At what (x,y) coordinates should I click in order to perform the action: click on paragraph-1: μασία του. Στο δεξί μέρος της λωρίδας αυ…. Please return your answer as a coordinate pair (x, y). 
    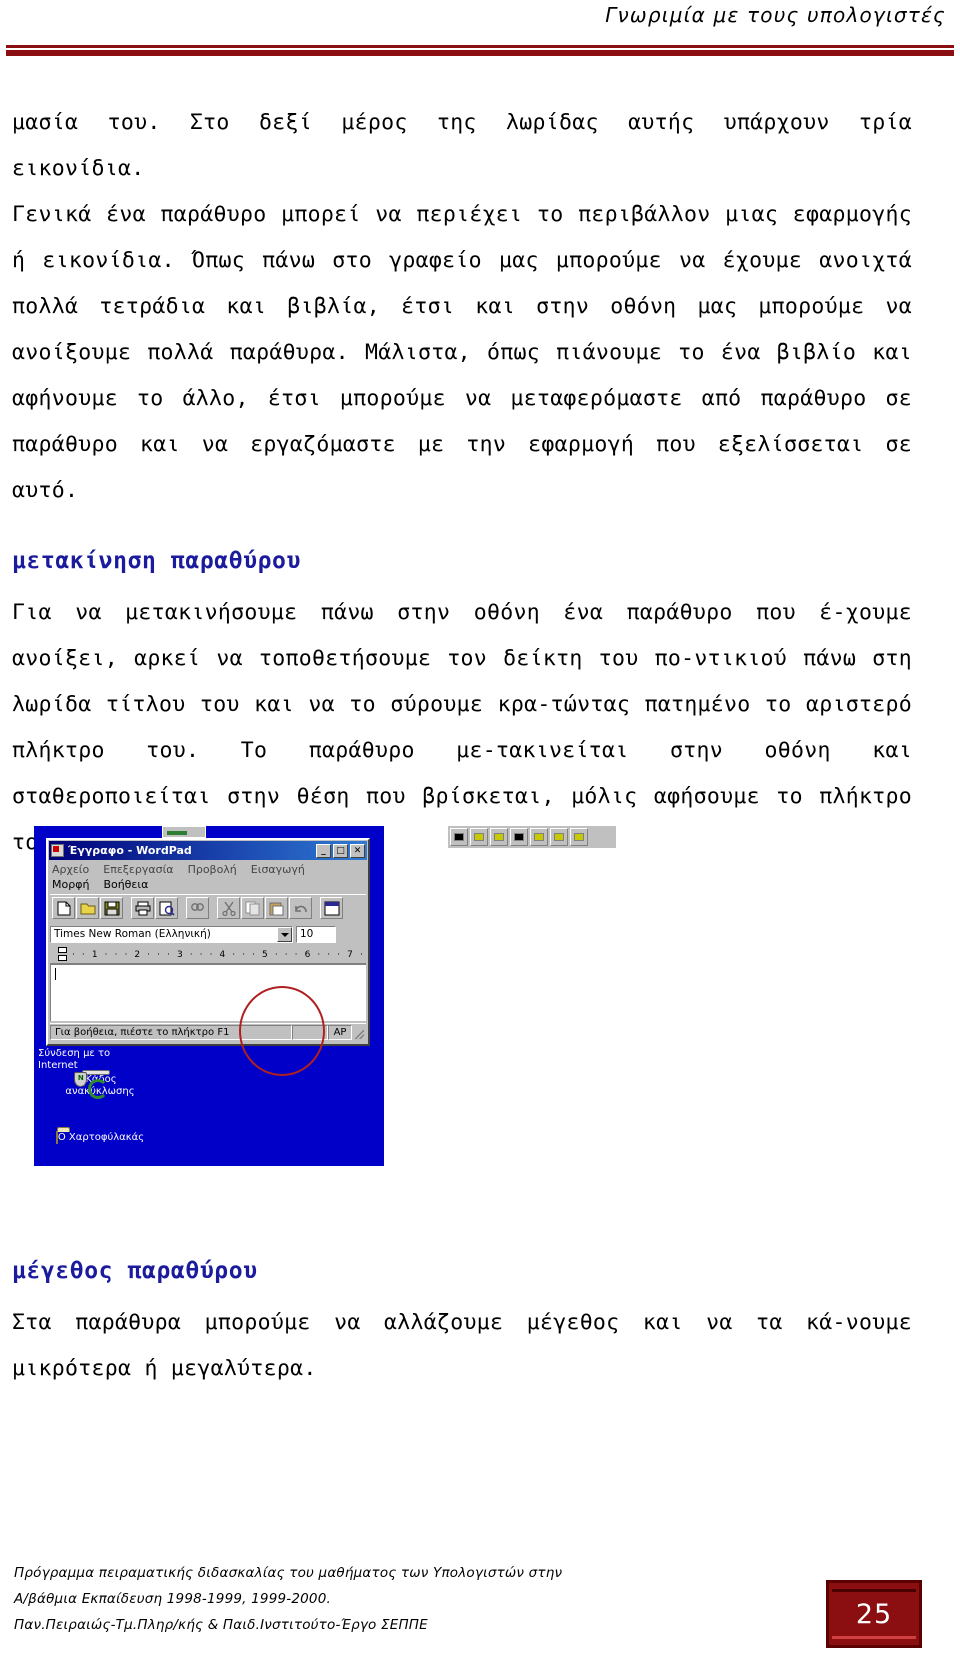
    Looking at the image, I should click on (462, 145).